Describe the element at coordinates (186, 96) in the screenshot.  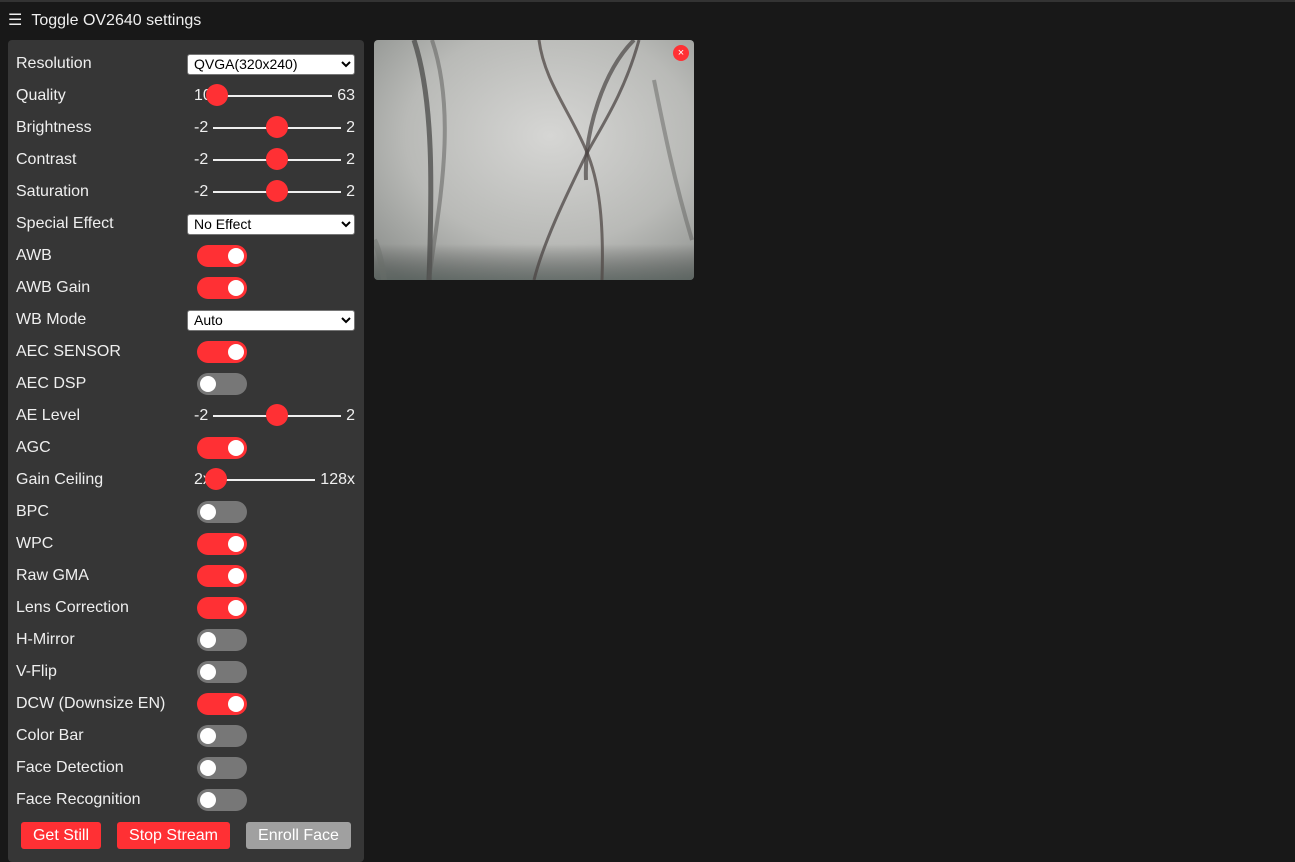
I see `quality-row: Quality 10 63` at that location.